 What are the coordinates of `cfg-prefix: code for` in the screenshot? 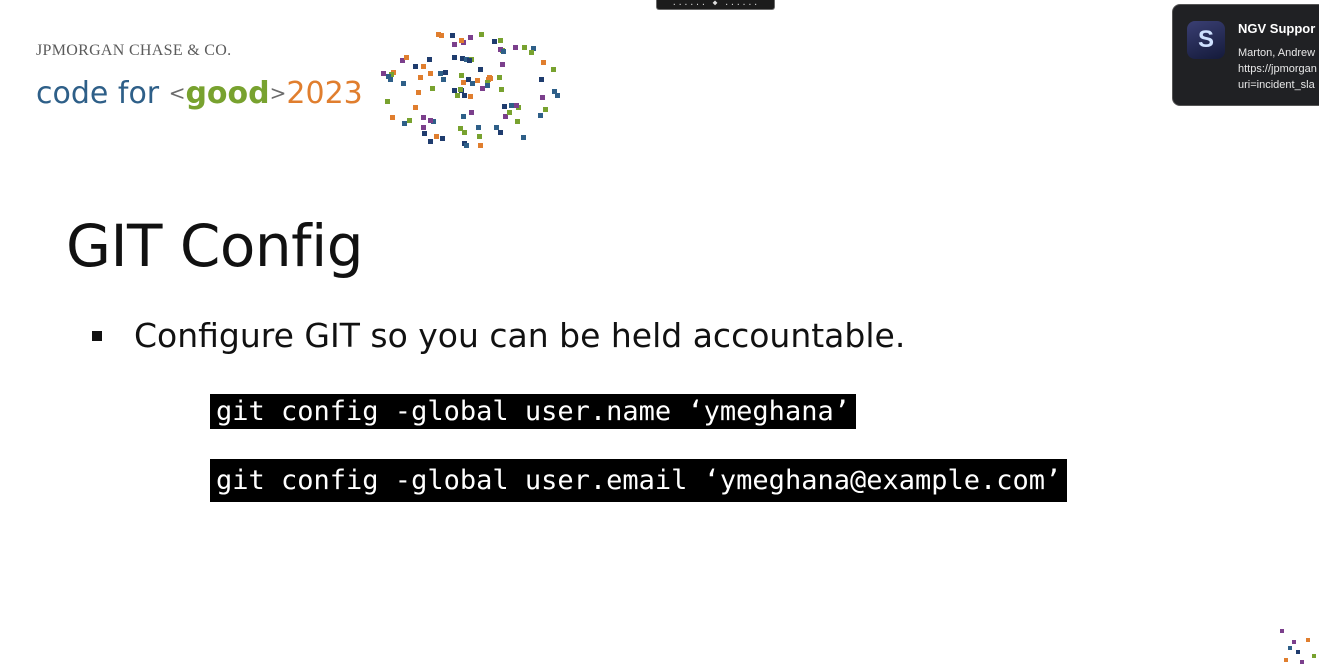 It's located at (98, 93).